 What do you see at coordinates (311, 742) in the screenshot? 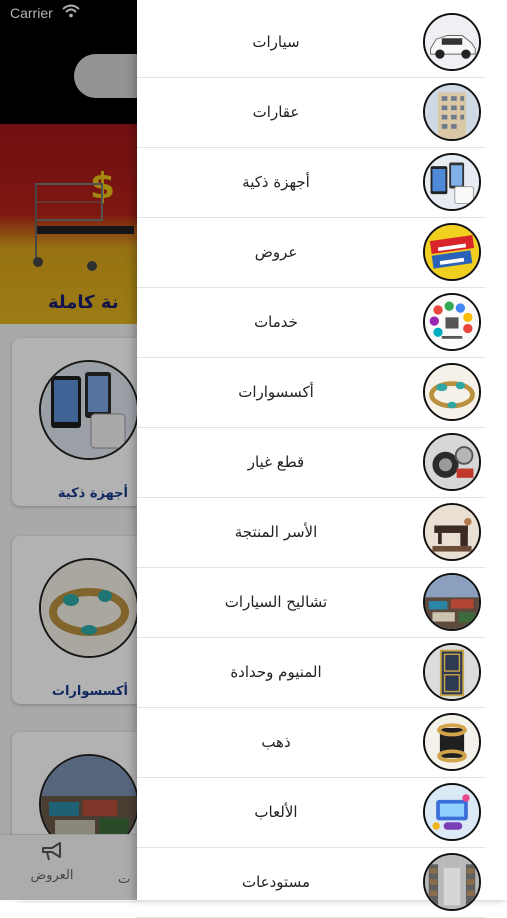
I see `menu-item-gold: ذهب` at bounding box center [311, 742].